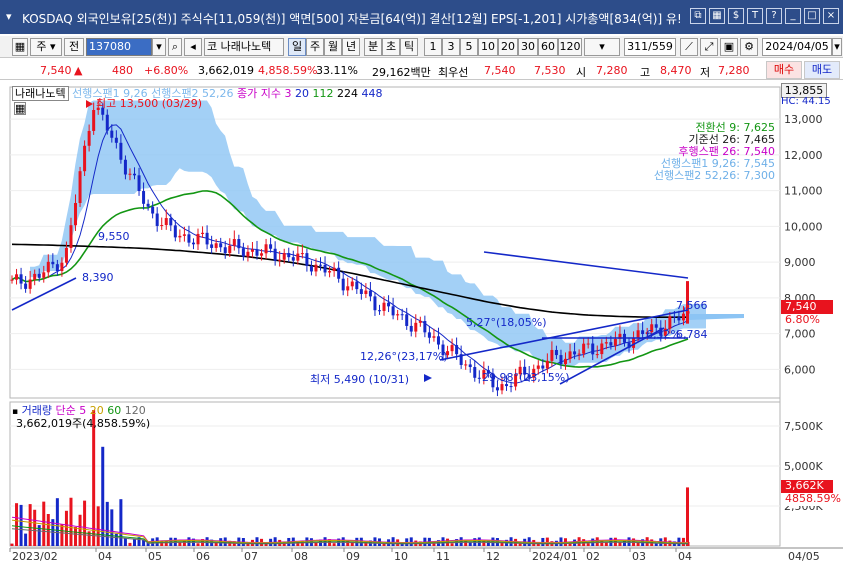 This screenshot has width=843, height=564. I want to click on interval-custom-dropdown: ▾, so click(602, 47).